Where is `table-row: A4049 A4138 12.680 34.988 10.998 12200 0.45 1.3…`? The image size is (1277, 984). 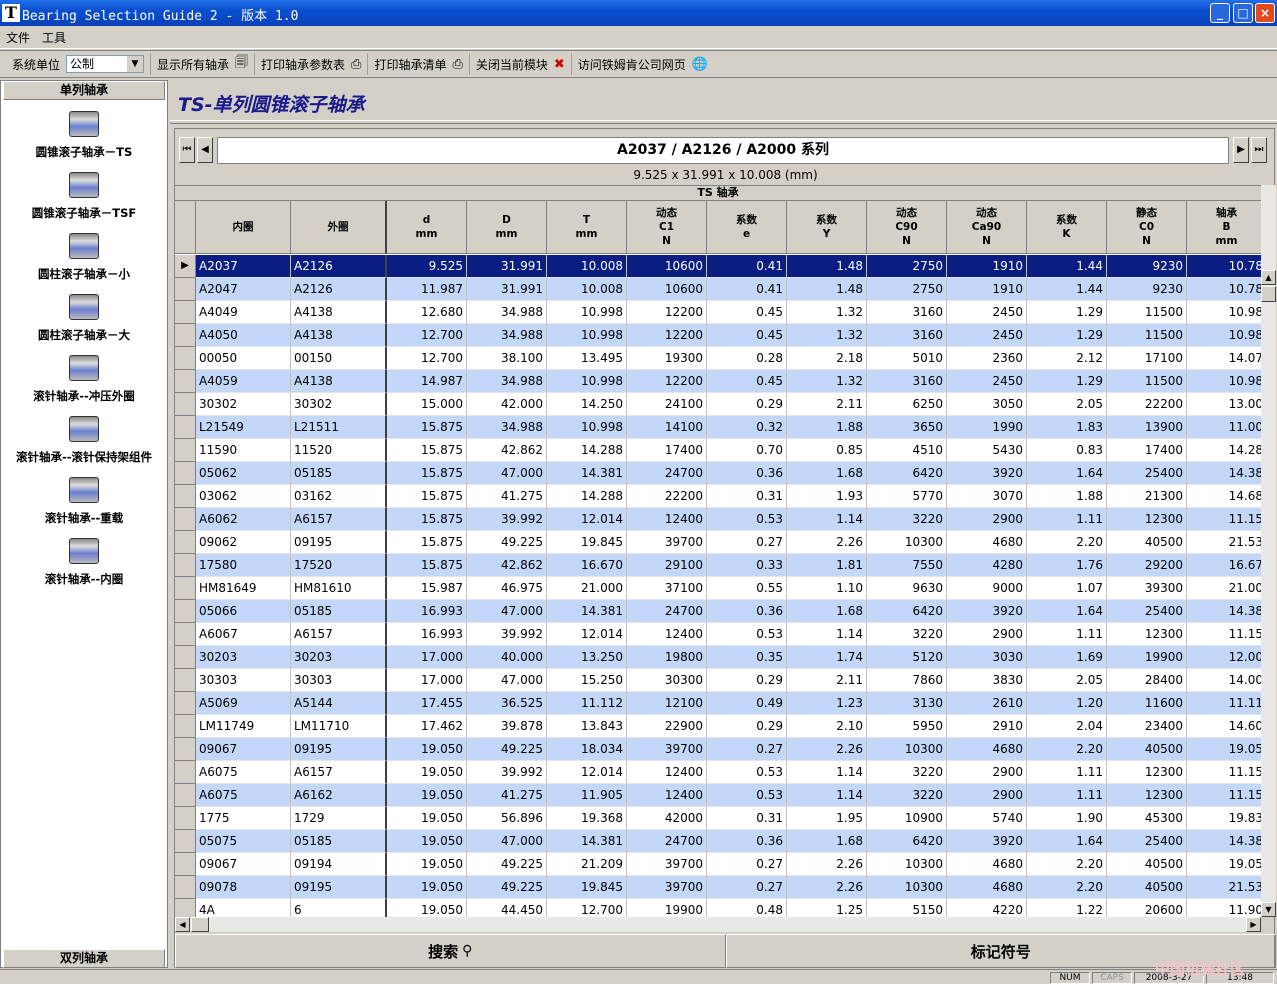
table-row: A4049 A4138 12.680 34.988 10.998 12200 0.45 1.3… is located at coordinates (718, 312).